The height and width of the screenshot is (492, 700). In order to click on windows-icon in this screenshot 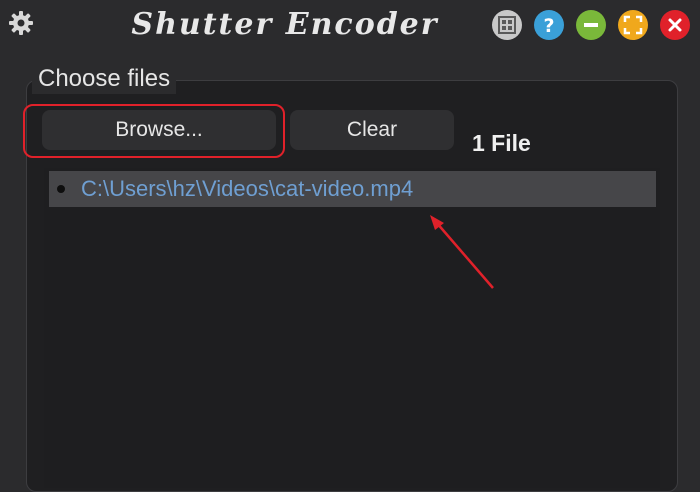, I will do `click(507, 25)`.